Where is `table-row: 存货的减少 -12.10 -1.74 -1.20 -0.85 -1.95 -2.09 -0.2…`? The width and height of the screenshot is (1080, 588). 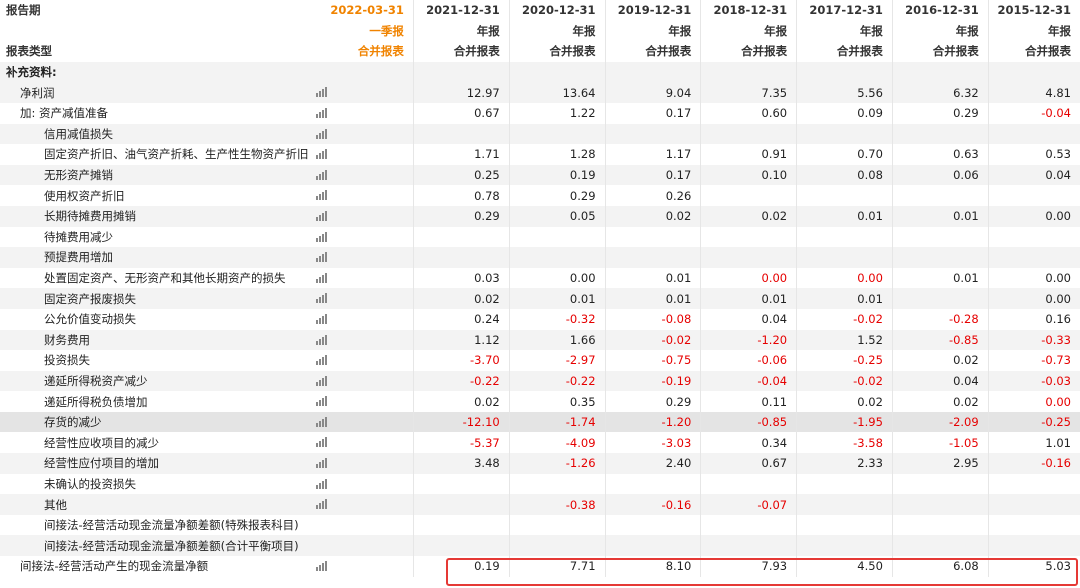 table-row: 存货的减少 -12.10 -1.74 -1.20 -0.85 -1.95 -2.09 -0.2… is located at coordinates (540, 422).